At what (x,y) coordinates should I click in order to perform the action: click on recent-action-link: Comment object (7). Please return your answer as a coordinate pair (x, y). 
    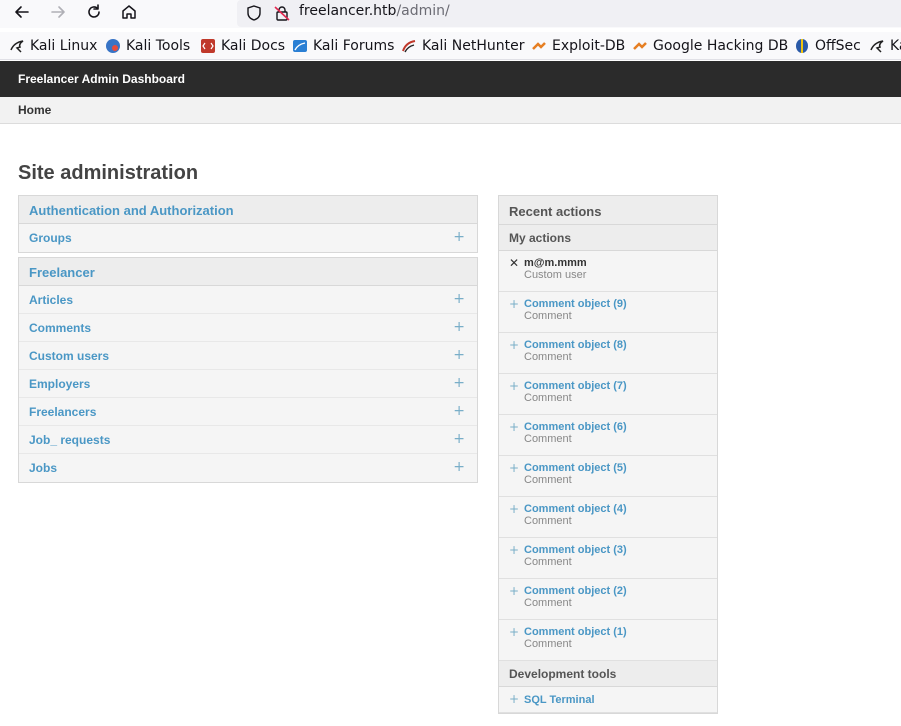
    Looking at the image, I should click on (575, 386).